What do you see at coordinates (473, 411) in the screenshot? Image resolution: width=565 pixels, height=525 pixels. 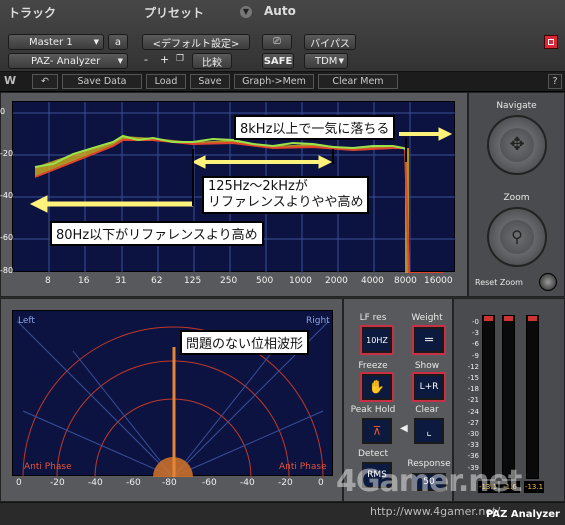 I see `meter-scale-tick: -24` at bounding box center [473, 411].